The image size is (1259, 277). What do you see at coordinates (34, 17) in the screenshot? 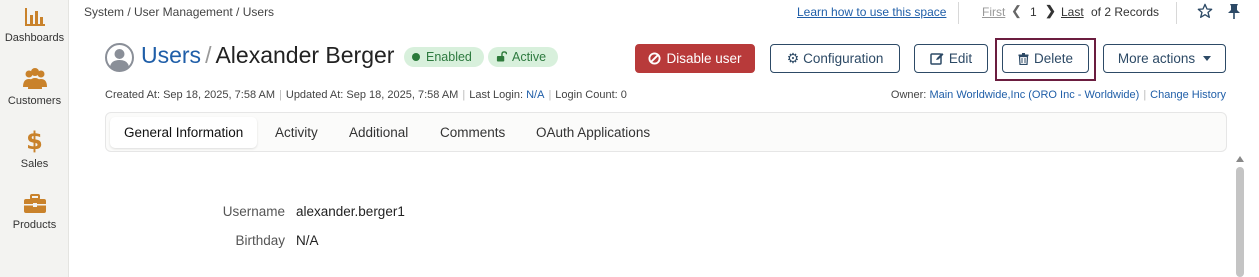
I see `bar-chart-icon` at bounding box center [34, 17].